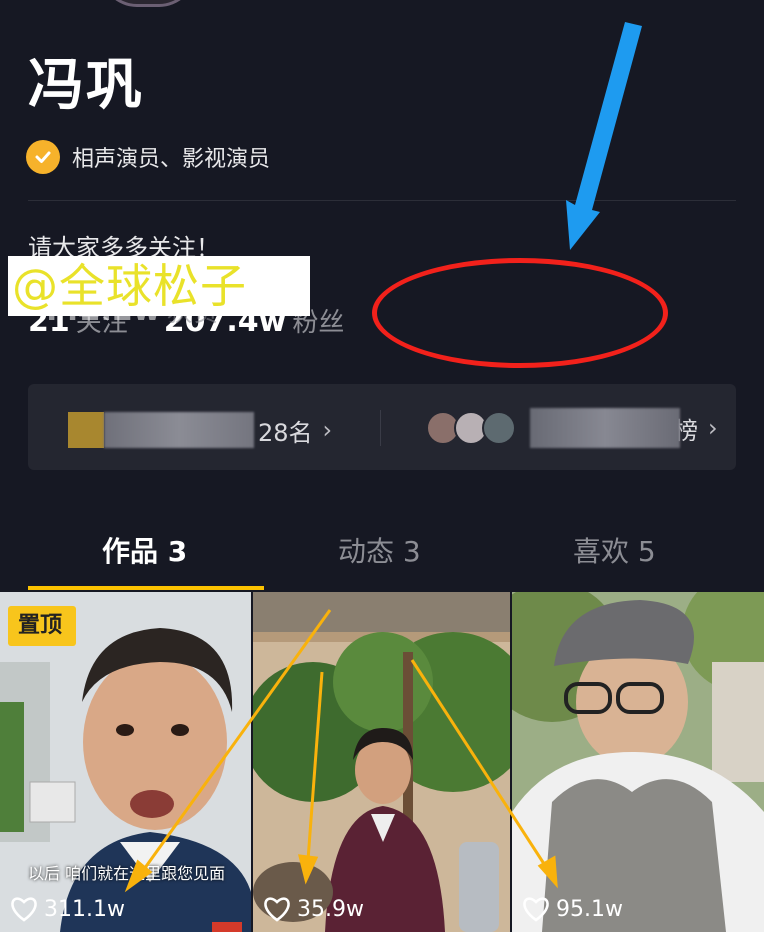 This screenshot has height=932, width=764. Describe the element at coordinates (42, 626) in the screenshot. I see `pinned-badge: 置顶` at that location.